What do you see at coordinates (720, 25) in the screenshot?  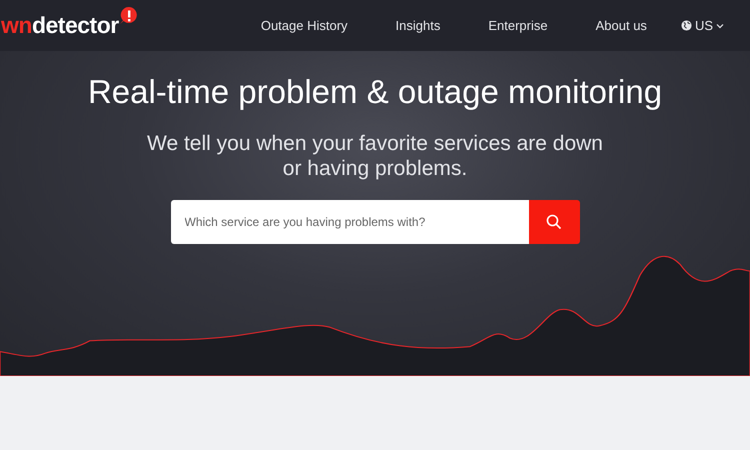 I see `chevron-down-icon` at bounding box center [720, 25].